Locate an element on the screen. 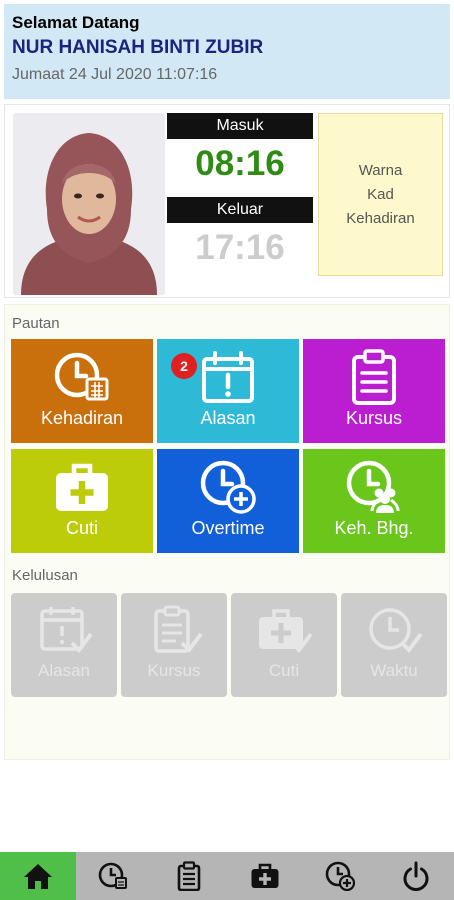 Image resolution: width=454 pixels, height=900 pixels. approval-cuti: Cuti is located at coordinates (284, 645).